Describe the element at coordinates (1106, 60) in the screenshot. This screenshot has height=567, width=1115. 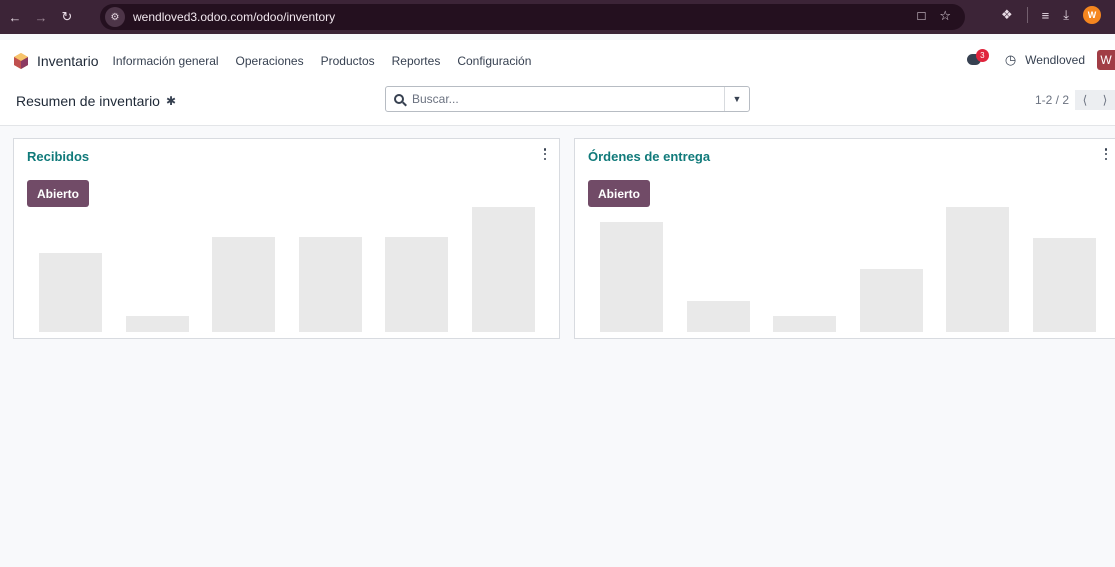
I see `user-avatar: W` at that location.